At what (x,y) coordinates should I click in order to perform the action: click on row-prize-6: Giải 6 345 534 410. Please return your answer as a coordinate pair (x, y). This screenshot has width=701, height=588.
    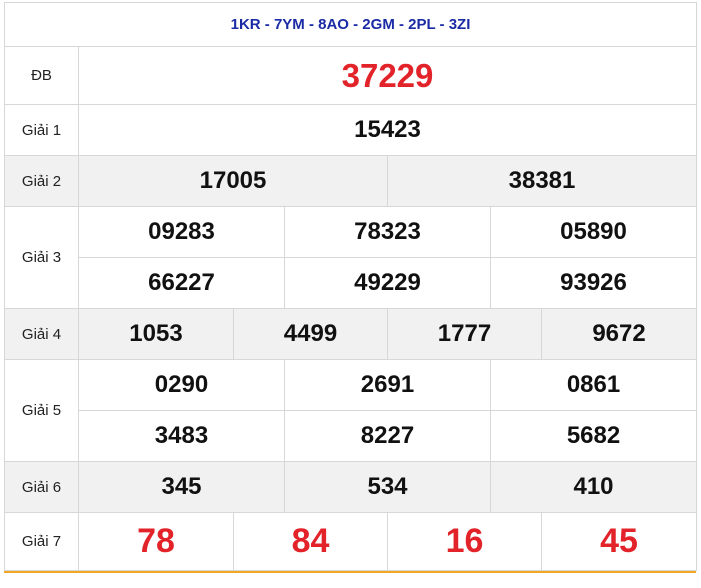
    Looking at the image, I should click on (351, 487).